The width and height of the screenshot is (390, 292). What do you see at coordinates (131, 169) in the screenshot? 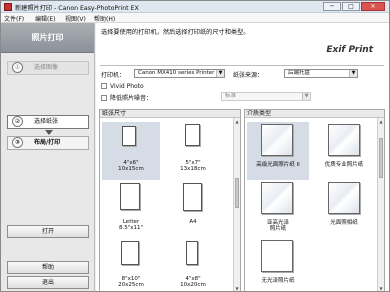
I see `size-sublabel: 10x15cm` at bounding box center [131, 169].